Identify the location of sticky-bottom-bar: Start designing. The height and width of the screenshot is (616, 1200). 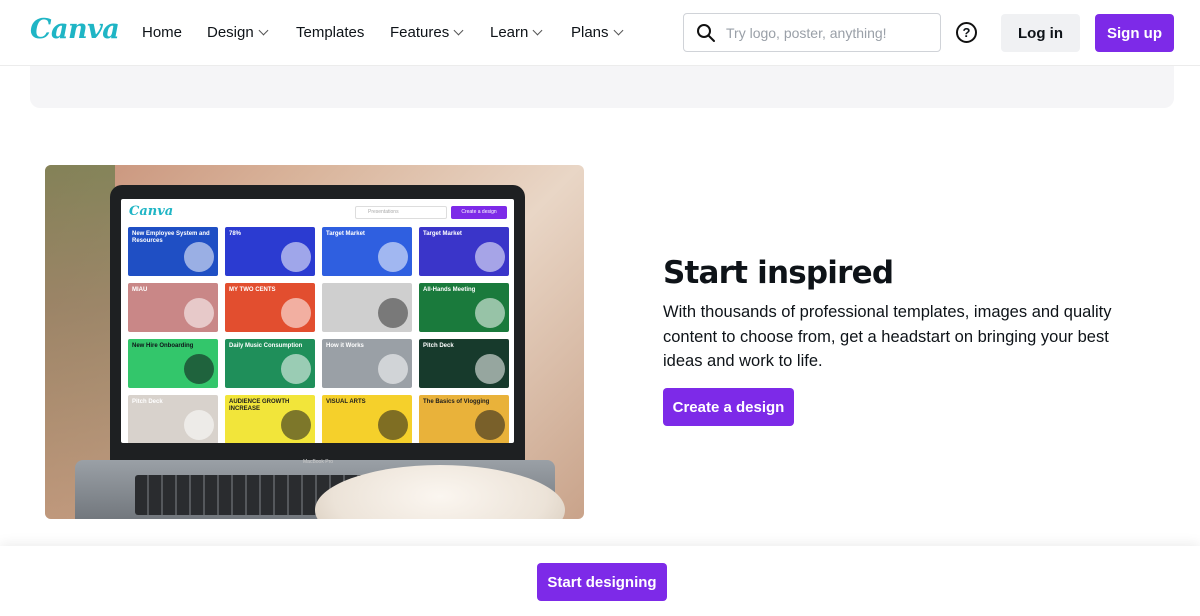
(600, 581).